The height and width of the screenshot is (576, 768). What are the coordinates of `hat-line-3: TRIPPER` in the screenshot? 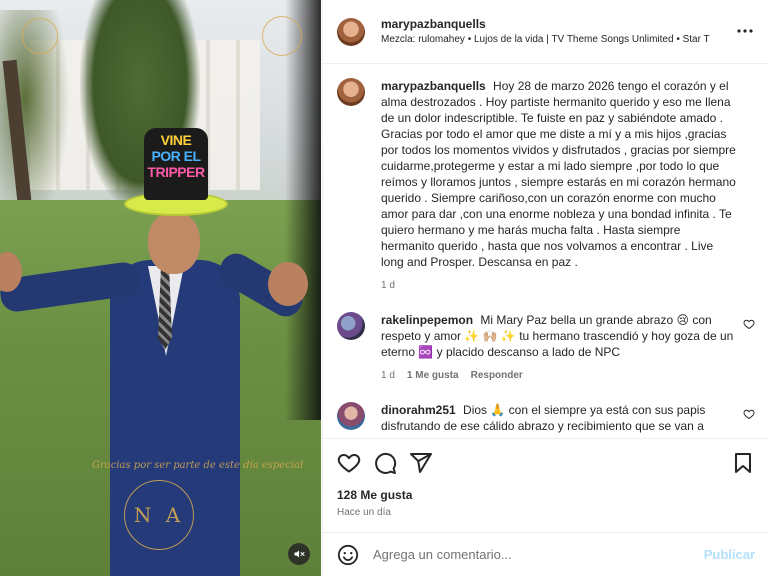 It's located at (176, 172).